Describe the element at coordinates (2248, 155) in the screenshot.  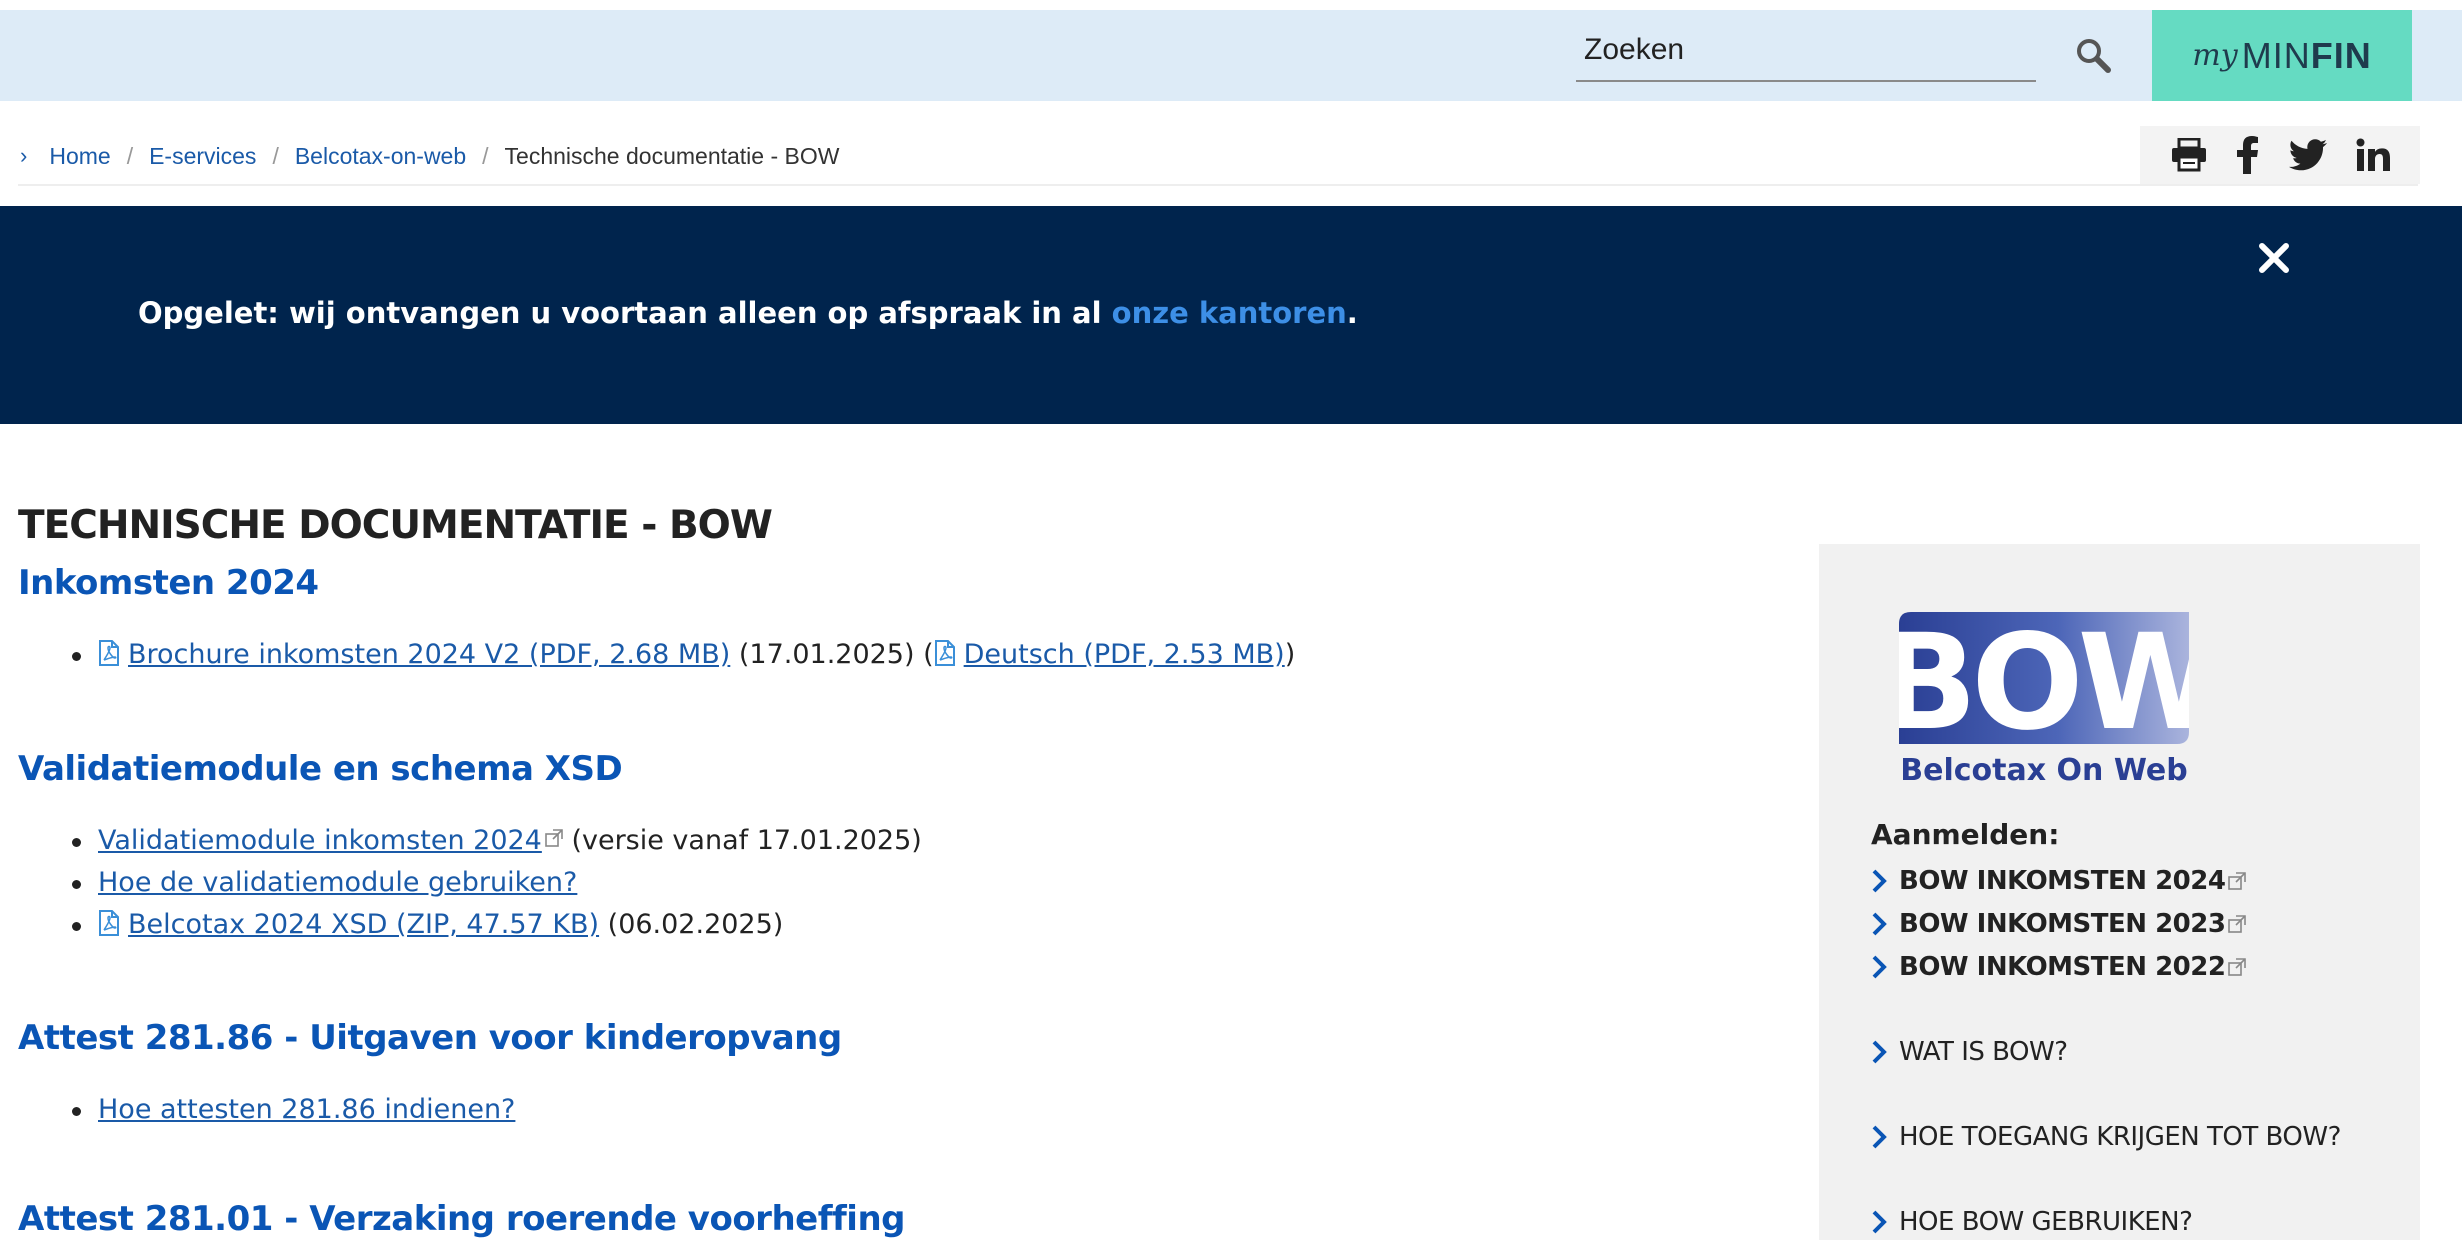
I see `facebook-icon` at that location.